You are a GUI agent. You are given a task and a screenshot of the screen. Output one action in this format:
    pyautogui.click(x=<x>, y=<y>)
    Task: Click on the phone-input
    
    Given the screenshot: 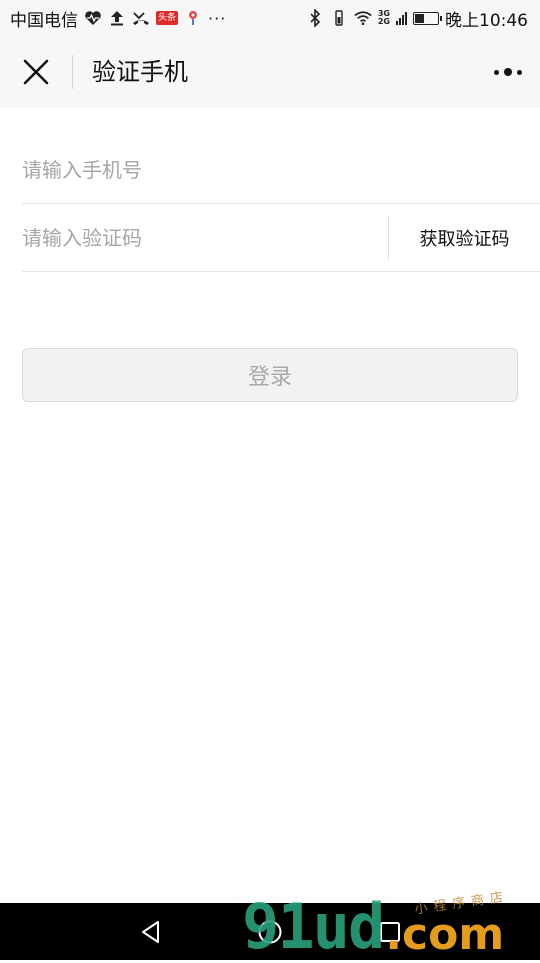 What is the action you would take?
    pyautogui.click(x=272, y=170)
    